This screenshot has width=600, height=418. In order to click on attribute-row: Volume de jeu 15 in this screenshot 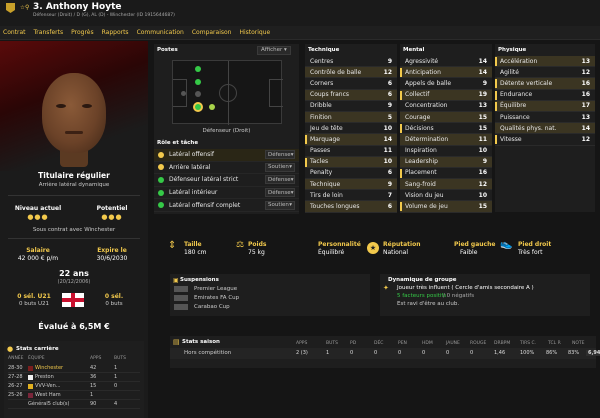, I will do `click(446, 207)`.